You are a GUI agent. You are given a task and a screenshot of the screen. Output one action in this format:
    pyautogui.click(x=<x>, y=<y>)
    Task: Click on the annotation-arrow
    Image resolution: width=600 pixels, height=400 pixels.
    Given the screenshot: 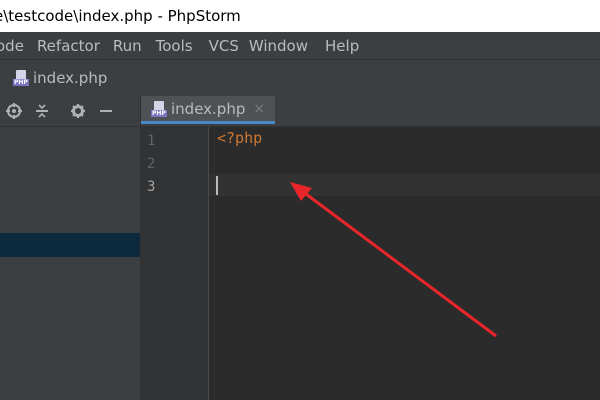 What is the action you would take?
    pyautogui.click(x=393, y=260)
    